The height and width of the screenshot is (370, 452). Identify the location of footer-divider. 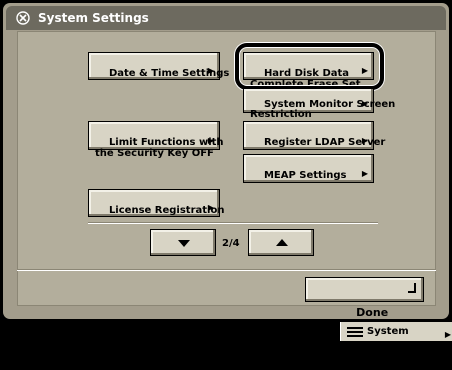
(226, 270).